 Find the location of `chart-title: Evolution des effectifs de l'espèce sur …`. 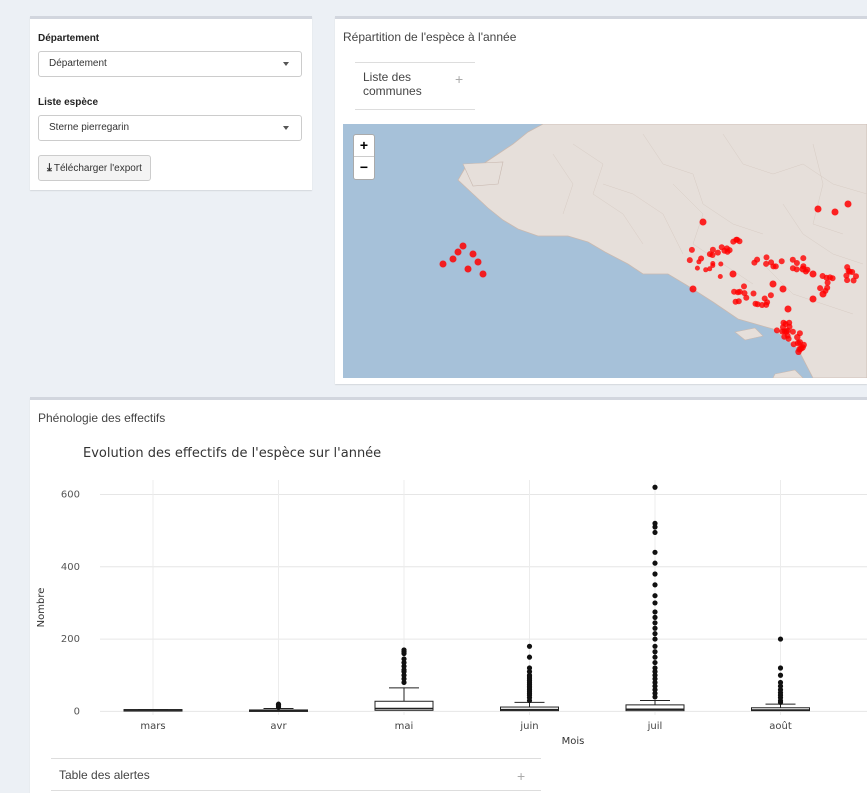

chart-title: Evolution des effectifs de l'espèce sur … is located at coordinates (232, 453).